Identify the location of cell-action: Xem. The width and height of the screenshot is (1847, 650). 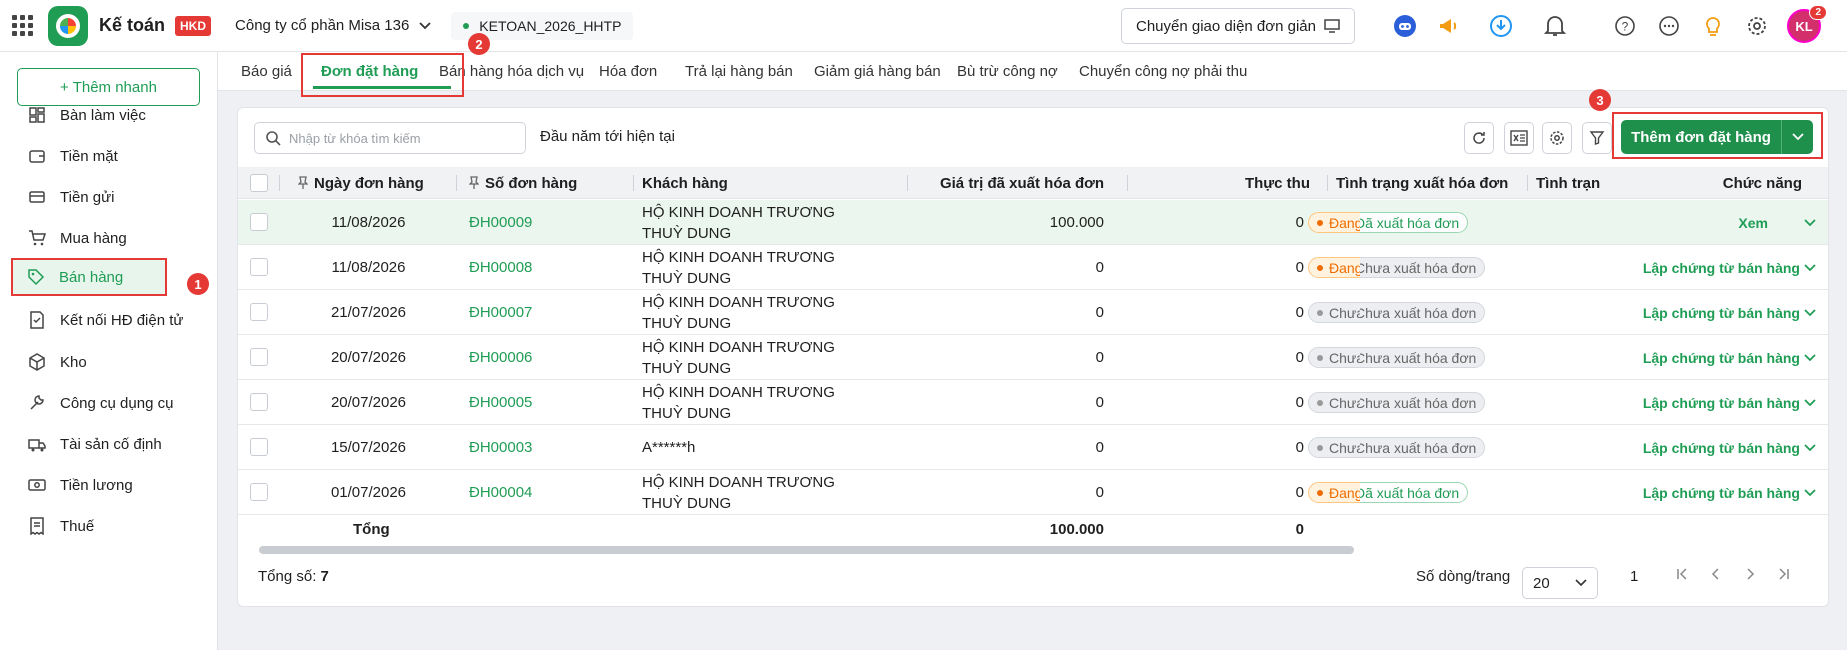
(1684, 222).